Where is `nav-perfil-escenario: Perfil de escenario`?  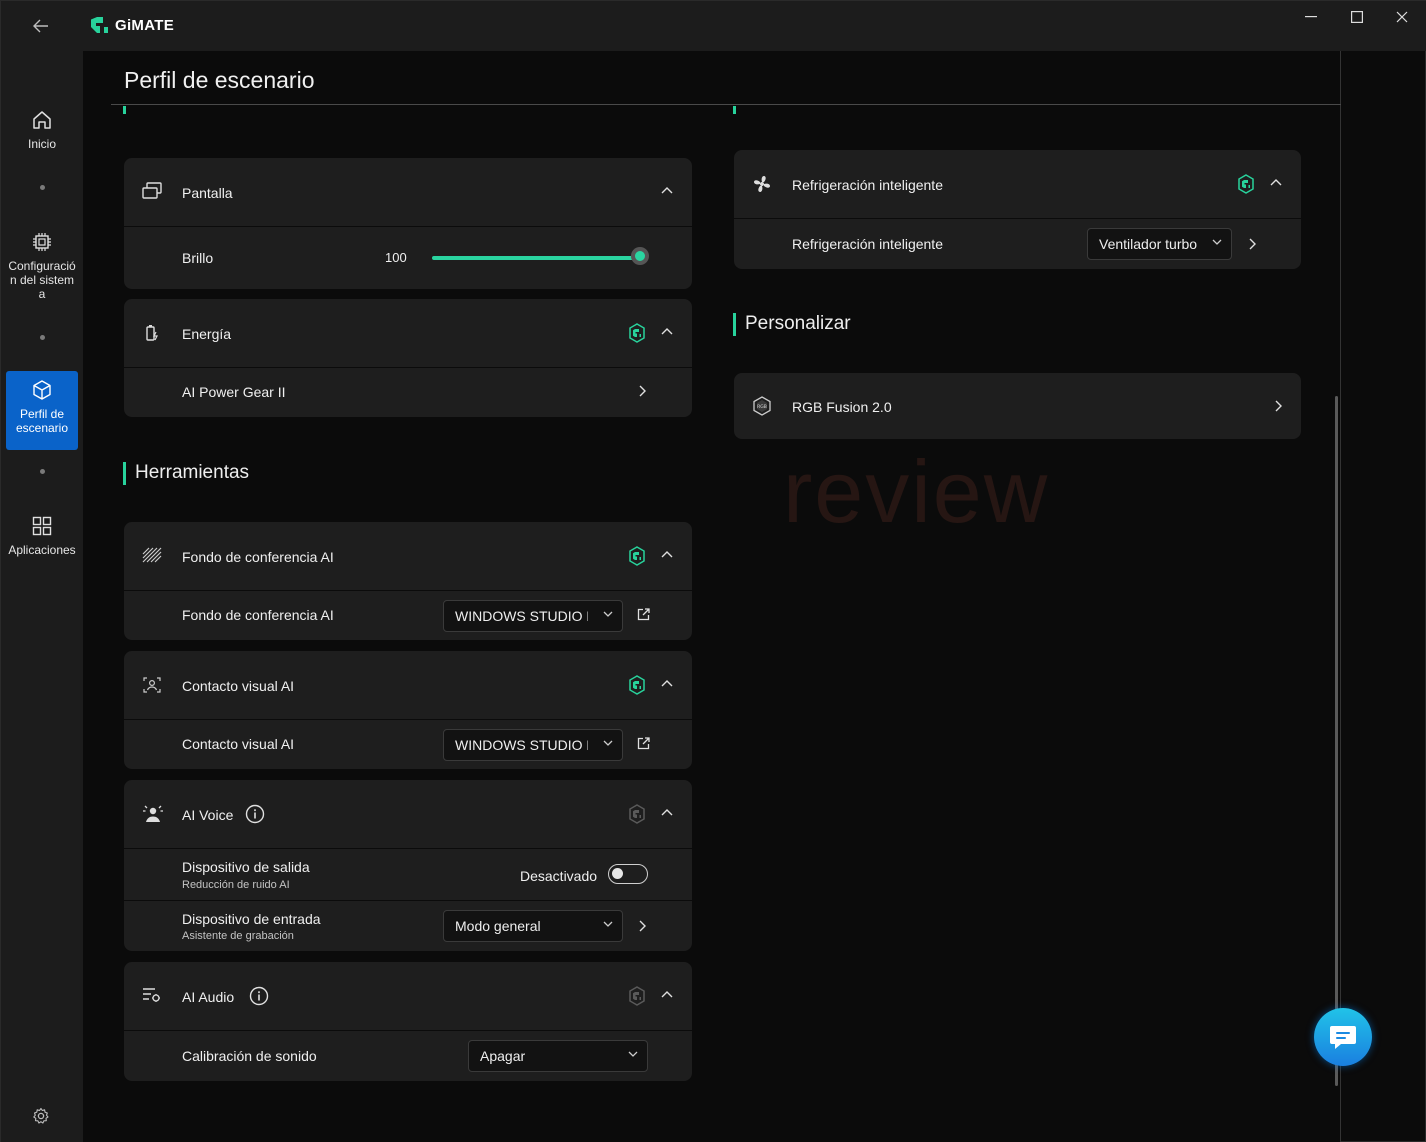
nav-perfil-escenario: Perfil de escenario is located at coordinates (42, 410).